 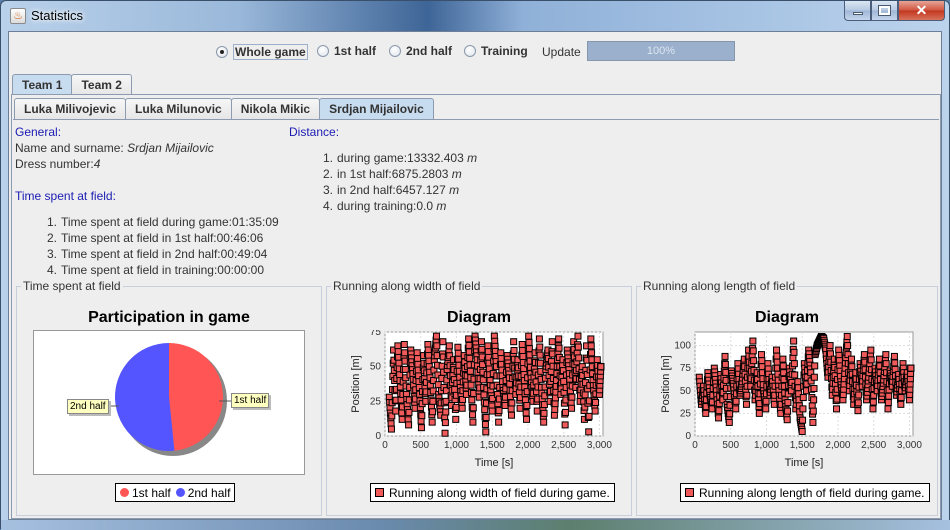 I want to click on pie-slice-2nd-half, so click(x=145, y=397).